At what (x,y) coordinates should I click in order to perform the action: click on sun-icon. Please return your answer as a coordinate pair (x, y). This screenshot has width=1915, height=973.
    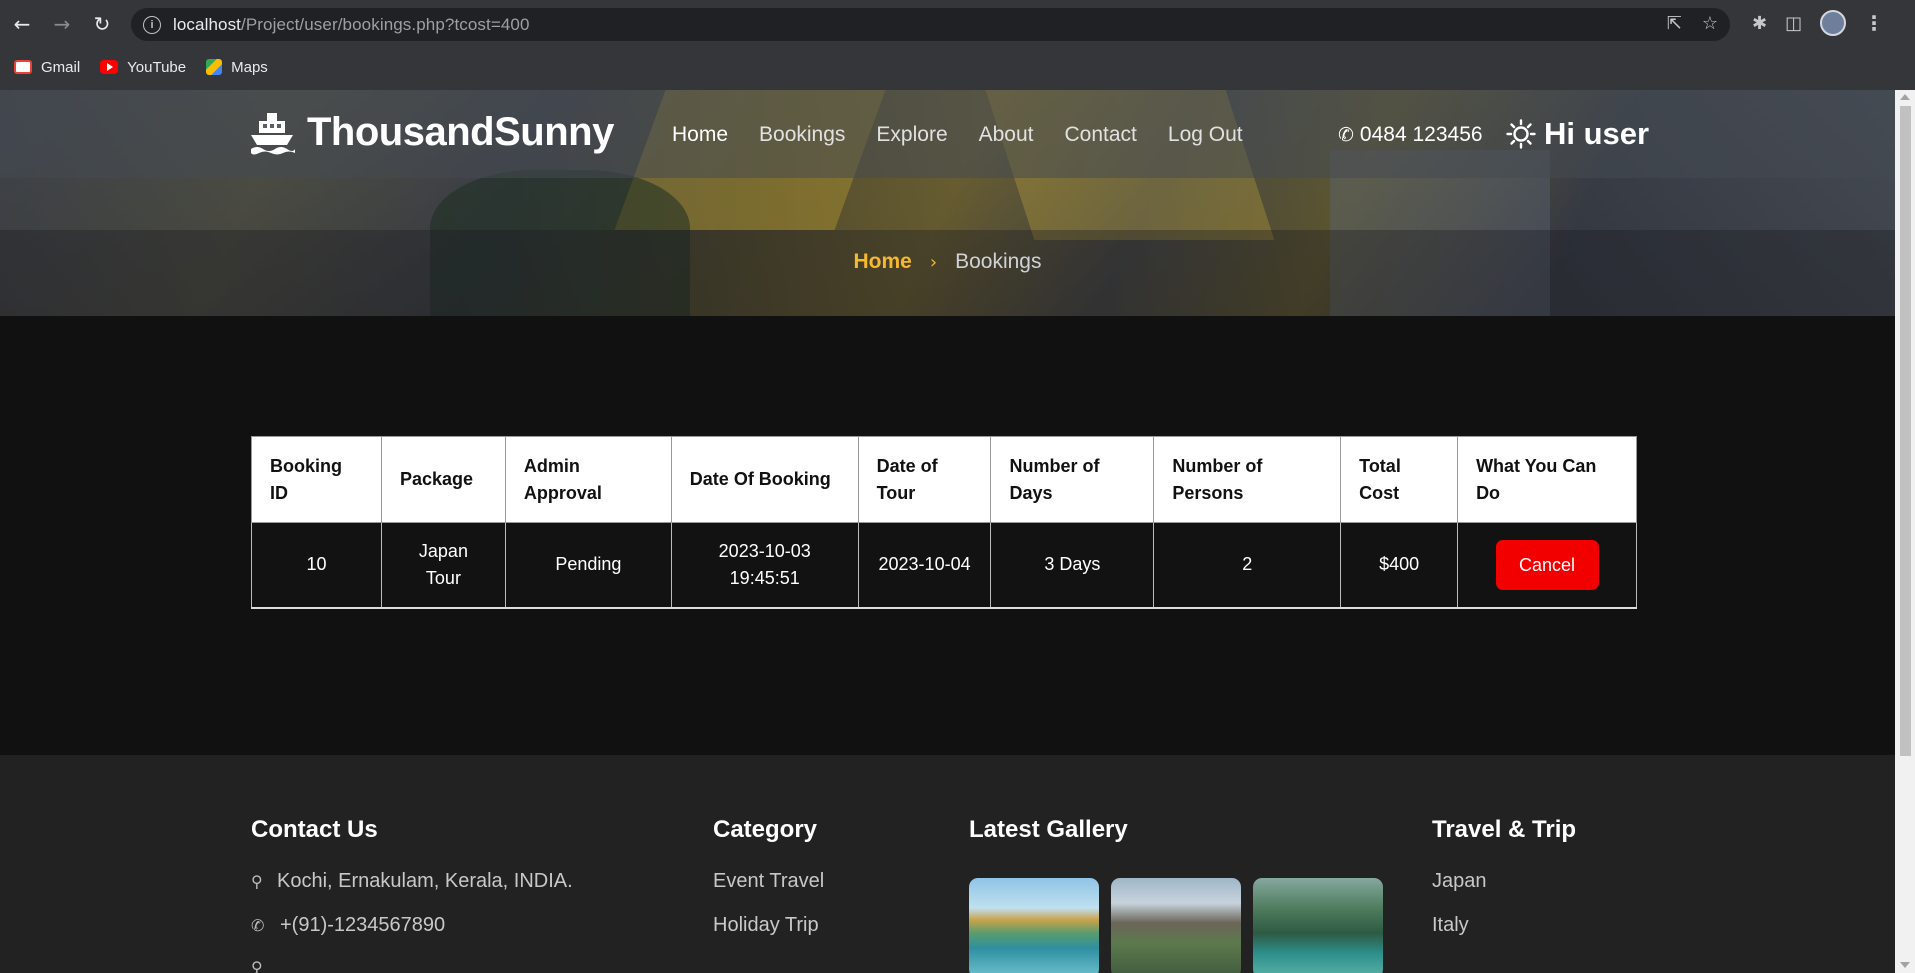
    Looking at the image, I should click on (1521, 134).